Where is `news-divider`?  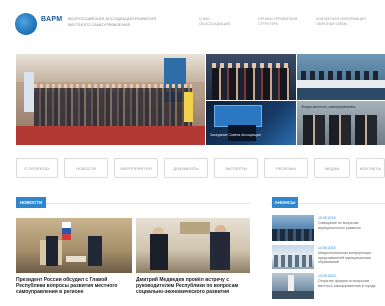
news-divider is located at coordinates (133, 203).